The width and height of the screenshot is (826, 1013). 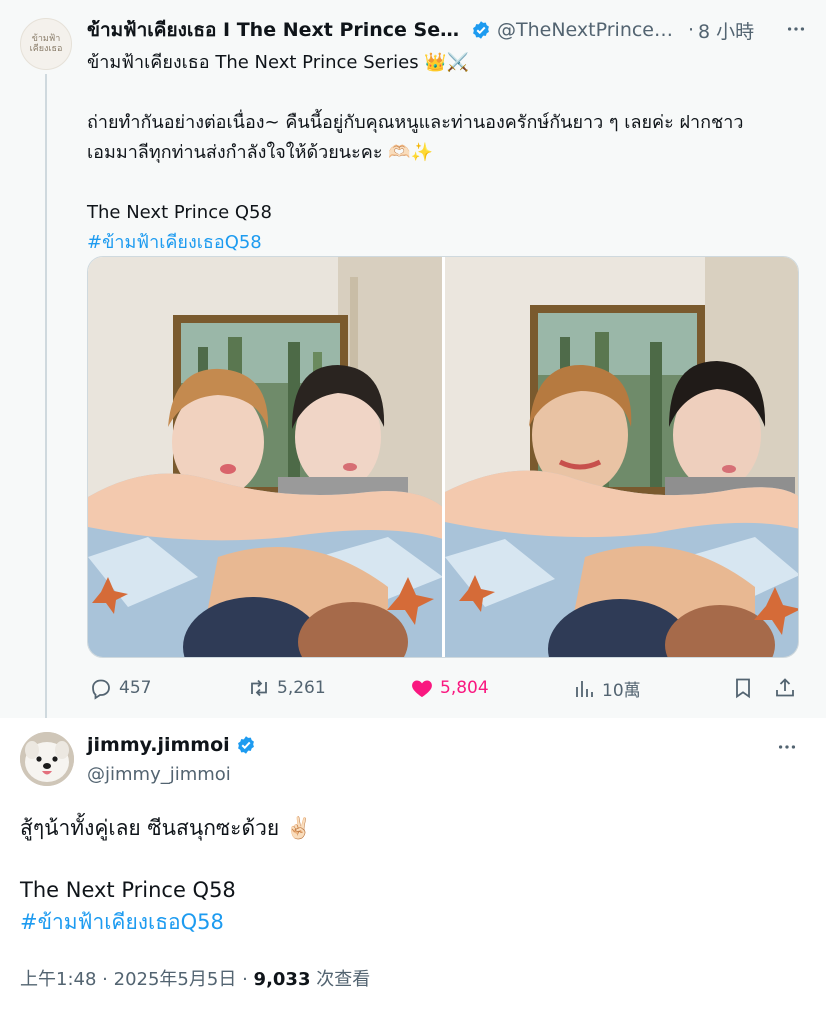 What do you see at coordinates (128, 890) in the screenshot?
I see `reply-line: The Next Prince Q58` at bounding box center [128, 890].